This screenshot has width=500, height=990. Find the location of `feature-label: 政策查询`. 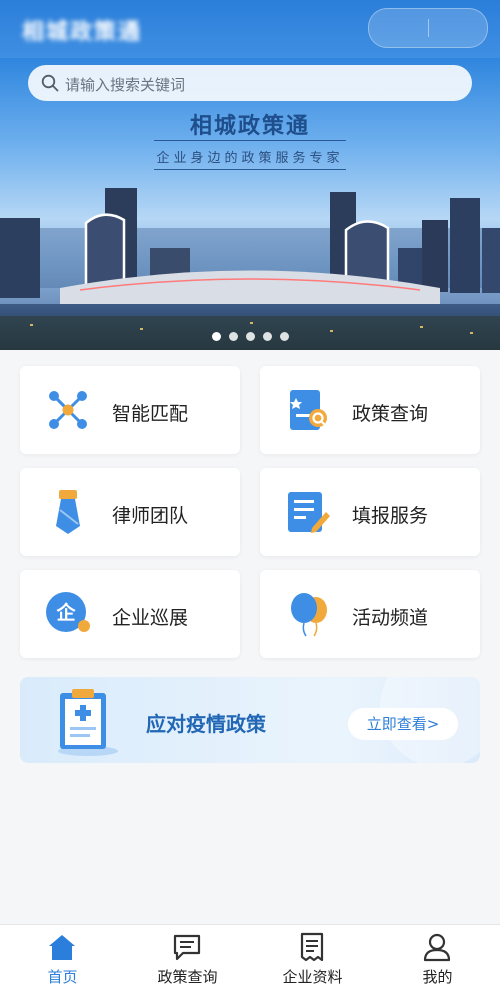

feature-label: 政策查询 is located at coordinates (390, 414).